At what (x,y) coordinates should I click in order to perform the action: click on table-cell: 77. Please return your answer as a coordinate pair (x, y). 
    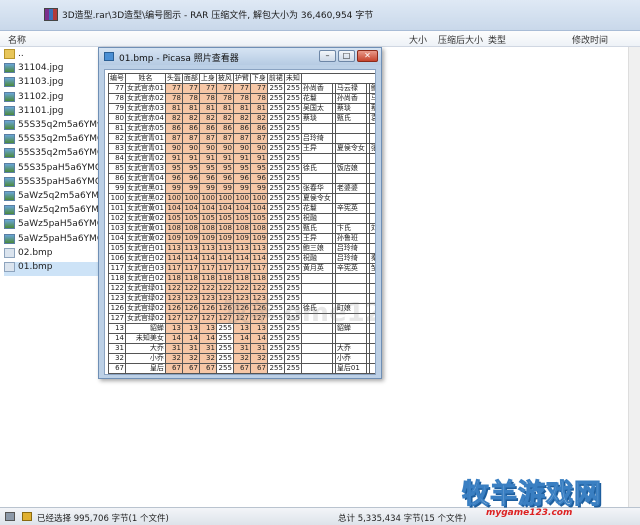
    Looking at the image, I should click on (241, 88).